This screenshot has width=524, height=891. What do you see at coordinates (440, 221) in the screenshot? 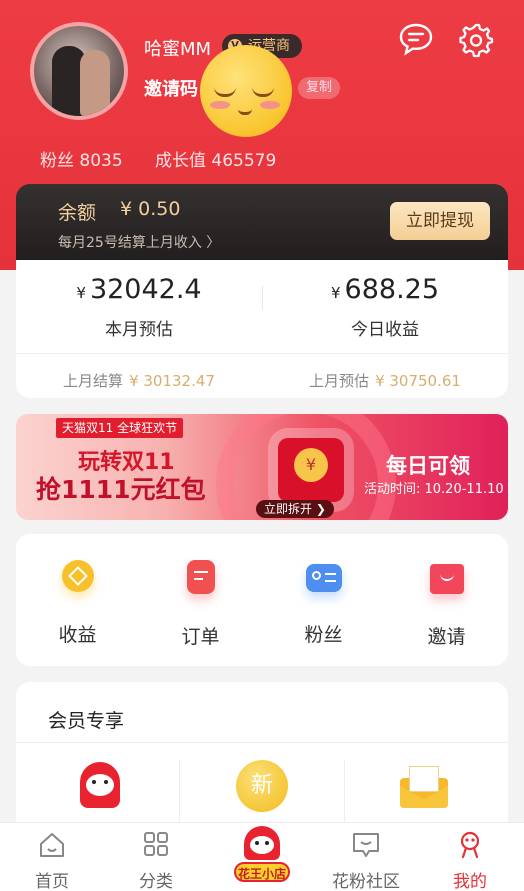
I see `withdraw-button: 立即提现` at bounding box center [440, 221].